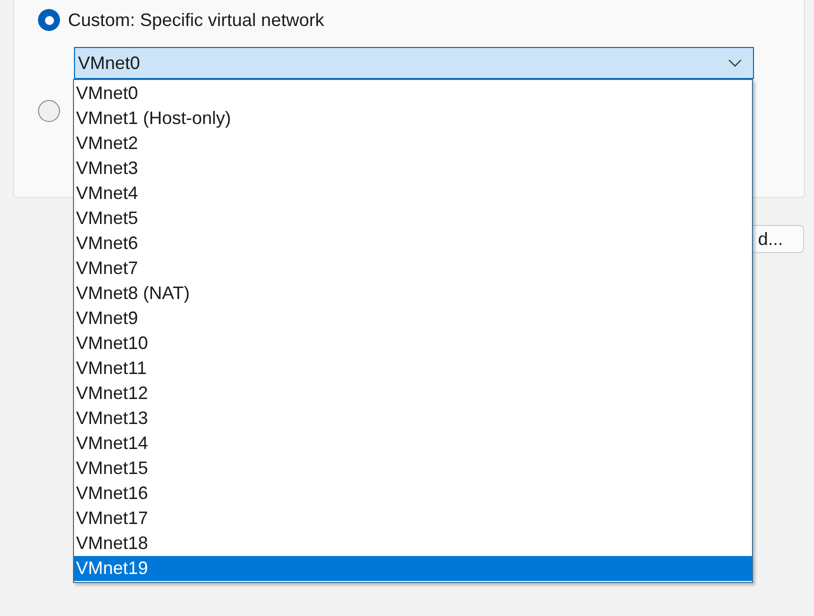 This screenshot has height=616, width=814. What do you see at coordinates (413, 193) in the screenshot?
I see `dropdown-option: VMnet4` at bounding box center [413, 193].